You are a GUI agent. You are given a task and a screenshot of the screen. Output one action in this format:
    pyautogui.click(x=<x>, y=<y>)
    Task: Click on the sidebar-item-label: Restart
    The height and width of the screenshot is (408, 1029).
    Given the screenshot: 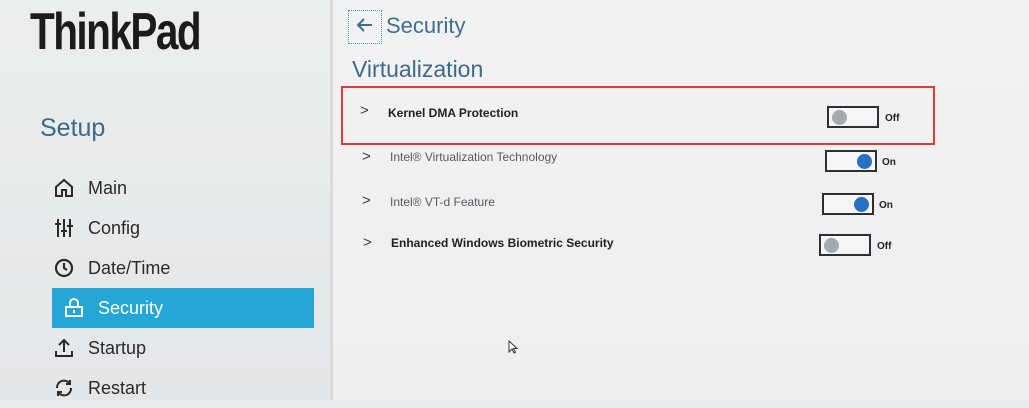 What is the action you would take?
    pyautogui.click(x=117, y=387)
    